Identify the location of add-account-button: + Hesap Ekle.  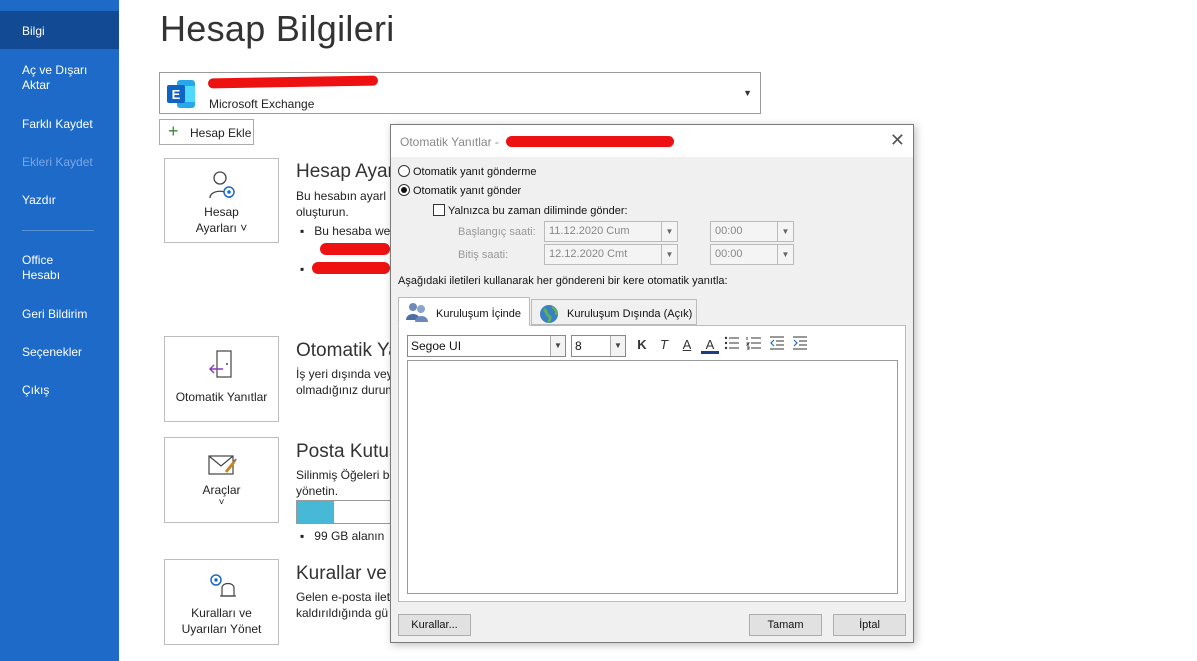
(206, 132).